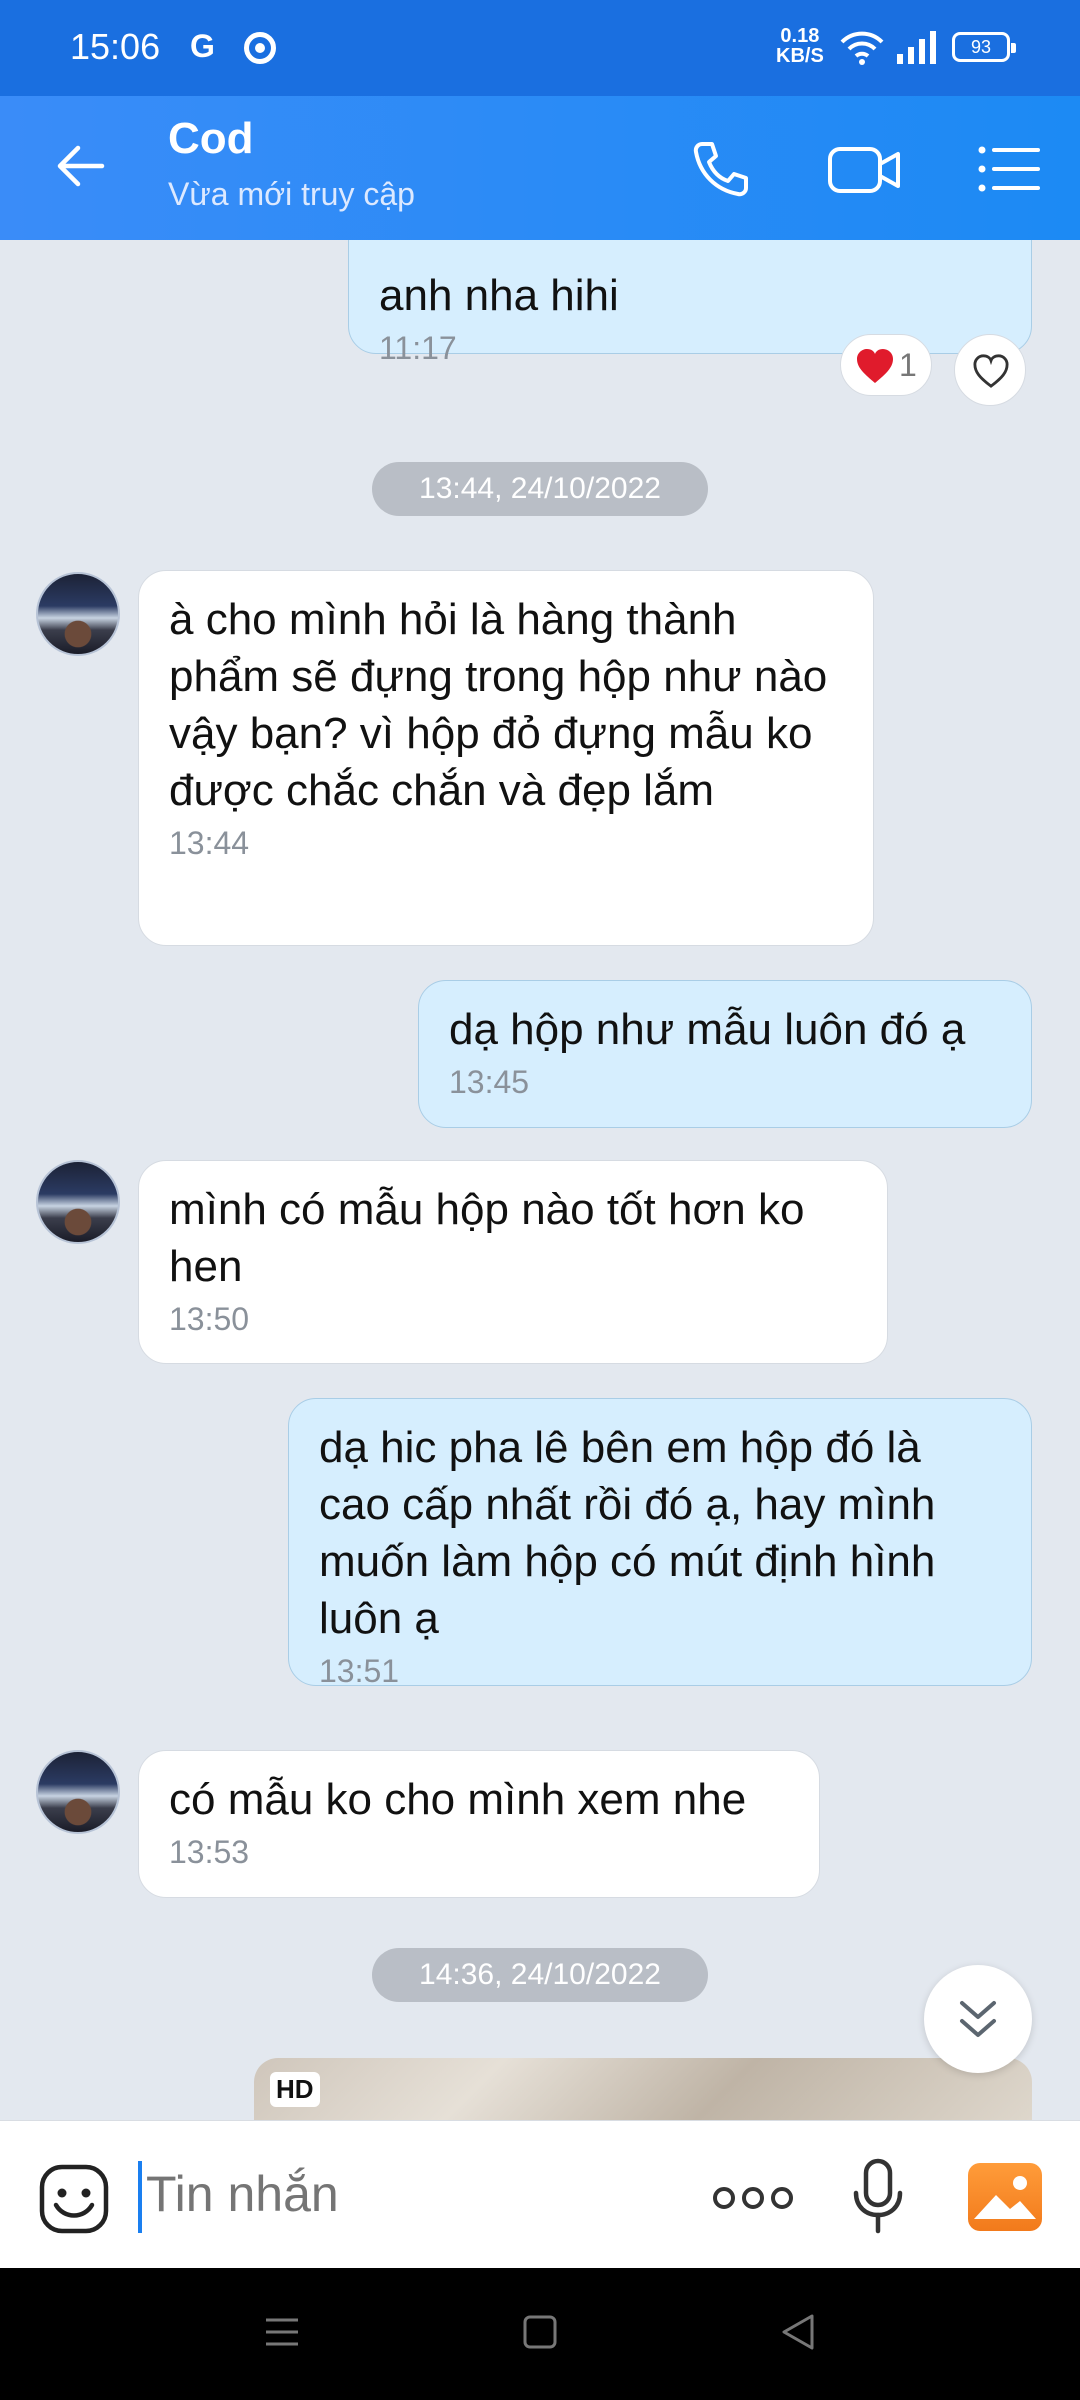 This screenshot has width=1080, height=2400. I want to click on hd-badge: HD, so click(295, 2089).